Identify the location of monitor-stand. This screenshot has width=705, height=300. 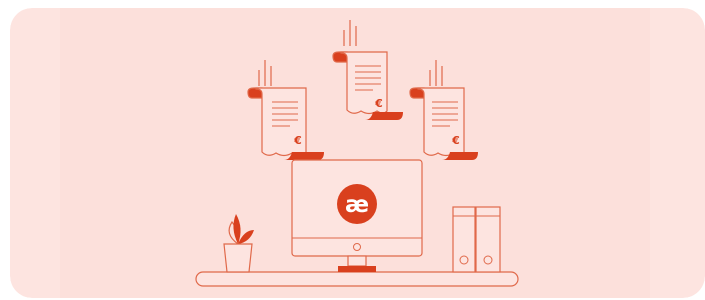
(357, 269).